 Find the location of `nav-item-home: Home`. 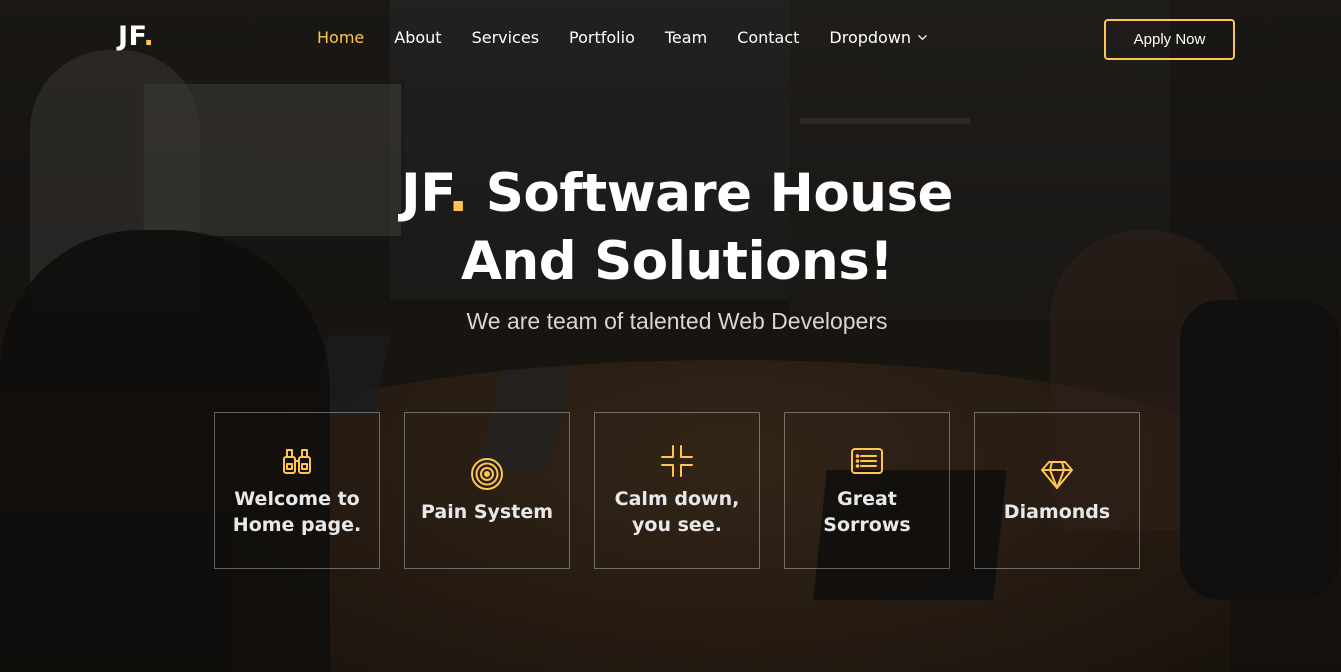

nav-item-home: Home is located at coordinates (340, 37).